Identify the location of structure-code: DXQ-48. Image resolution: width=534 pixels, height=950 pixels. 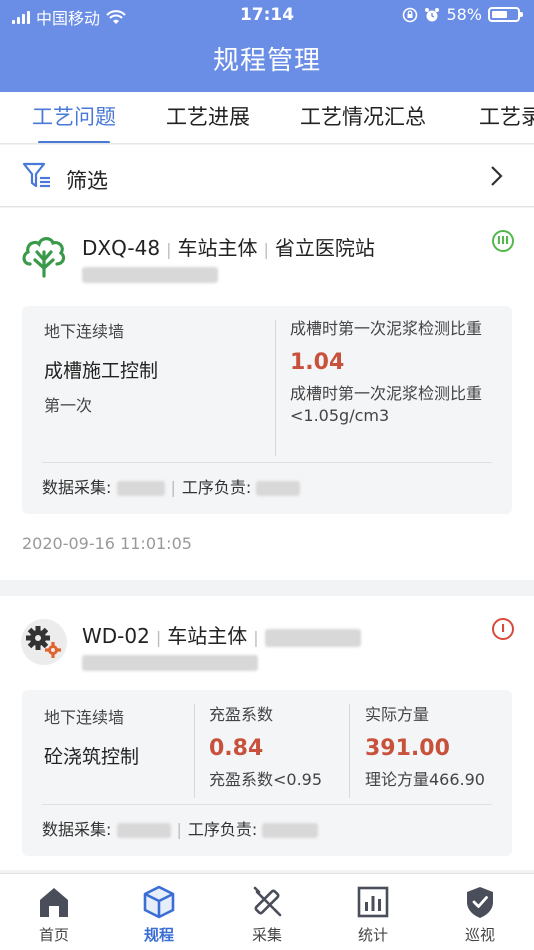
(121, 248).